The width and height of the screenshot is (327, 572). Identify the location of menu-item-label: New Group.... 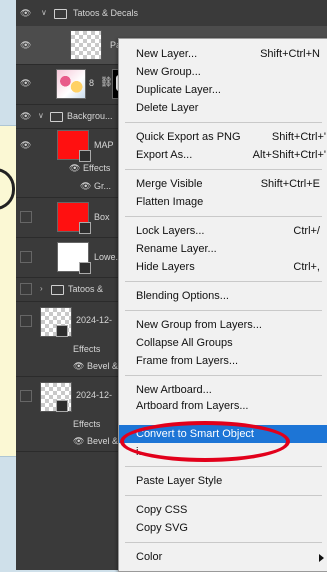
(168, 72).